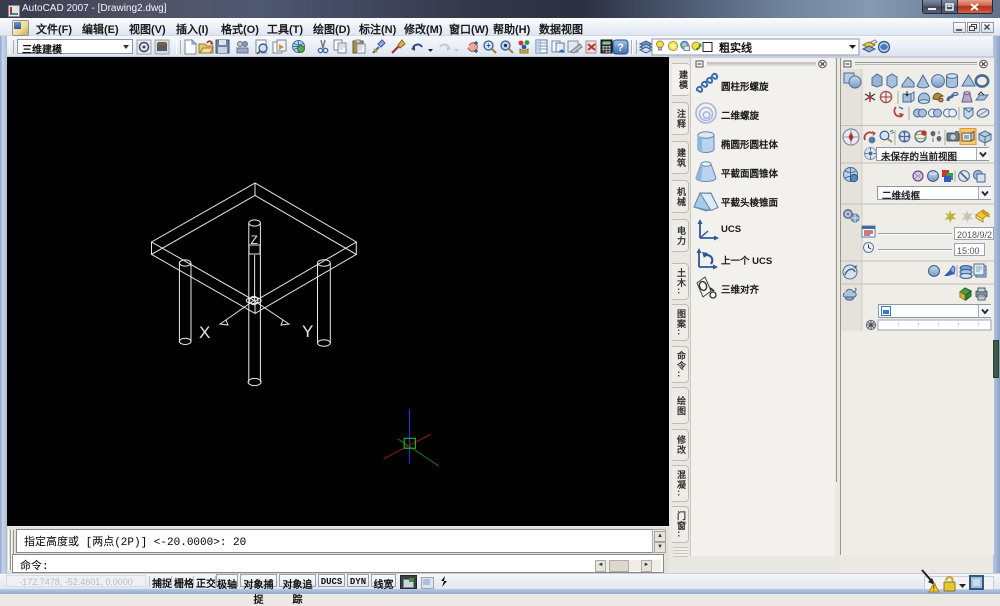 The height and width of the screenshot is (606, 1000). I want to click on svg-text: Y, so click(307, 331).